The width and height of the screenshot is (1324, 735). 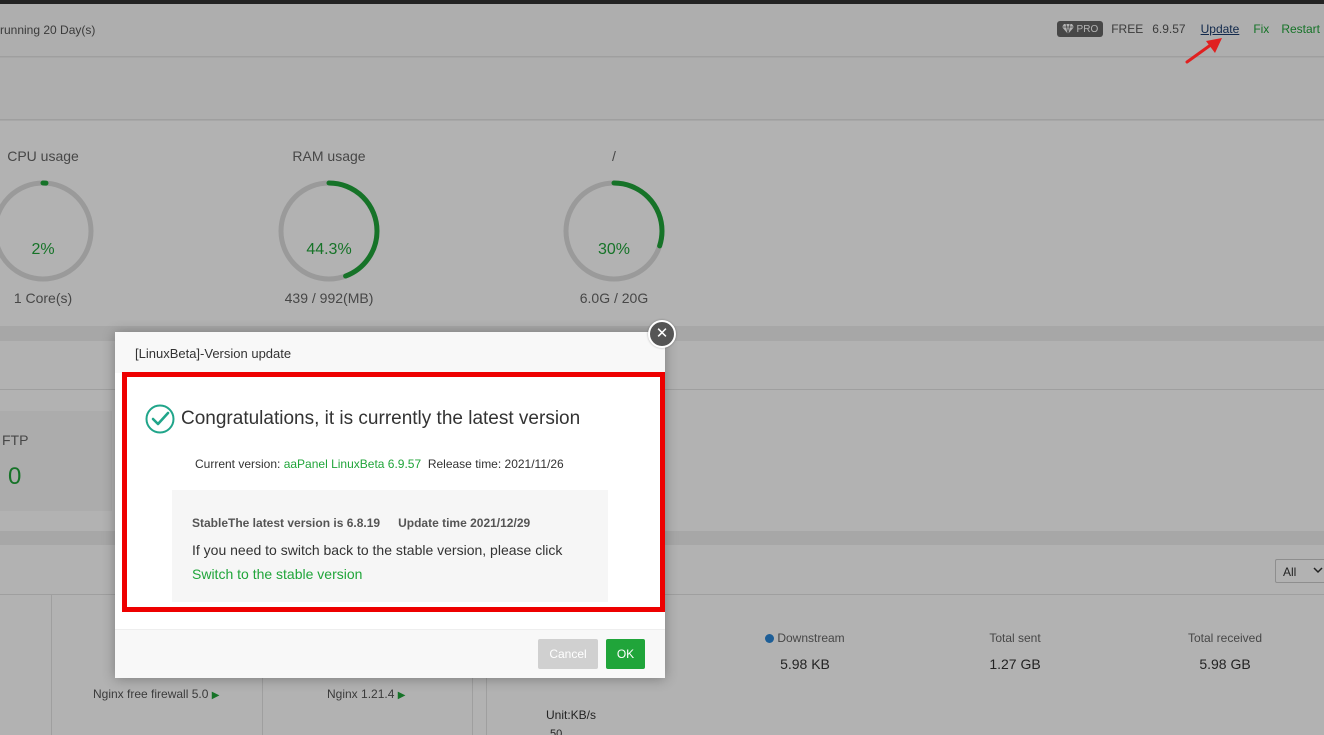 What do you see at coordinates (662, 334) in the screenshot?
I see `close-icon: ✕` at bounding box center [662, 334].